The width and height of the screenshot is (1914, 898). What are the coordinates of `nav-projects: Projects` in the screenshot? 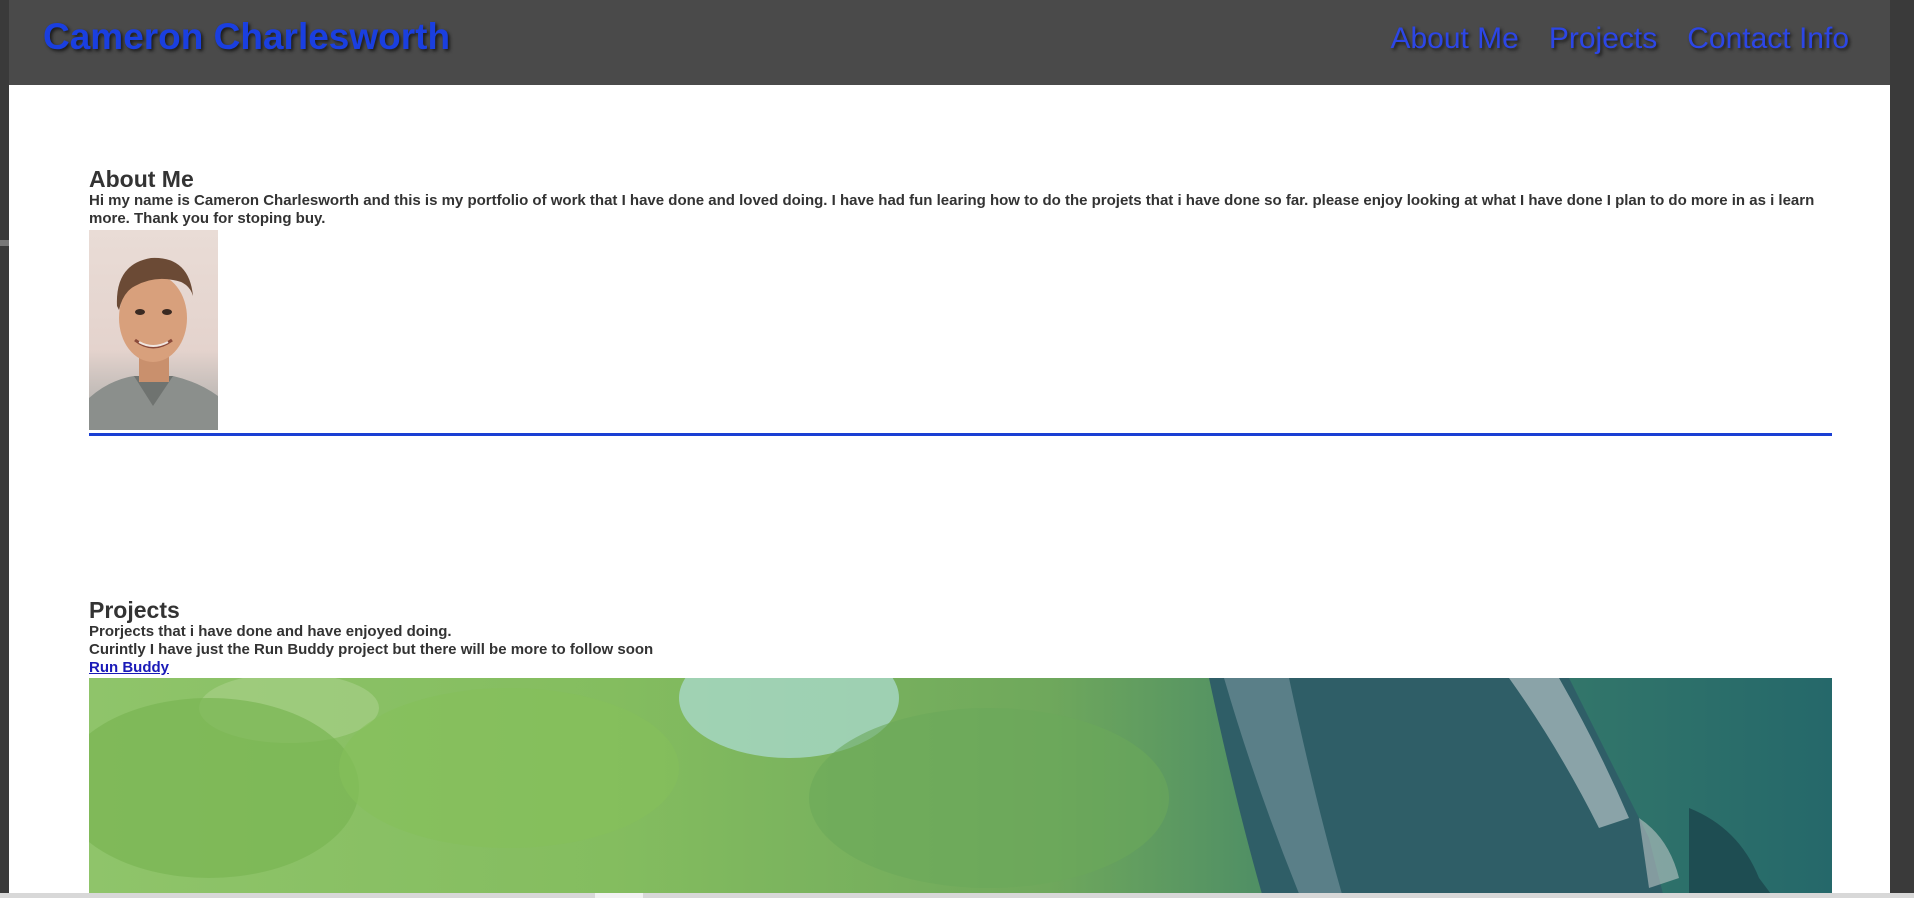 It's located at (1603, 39).